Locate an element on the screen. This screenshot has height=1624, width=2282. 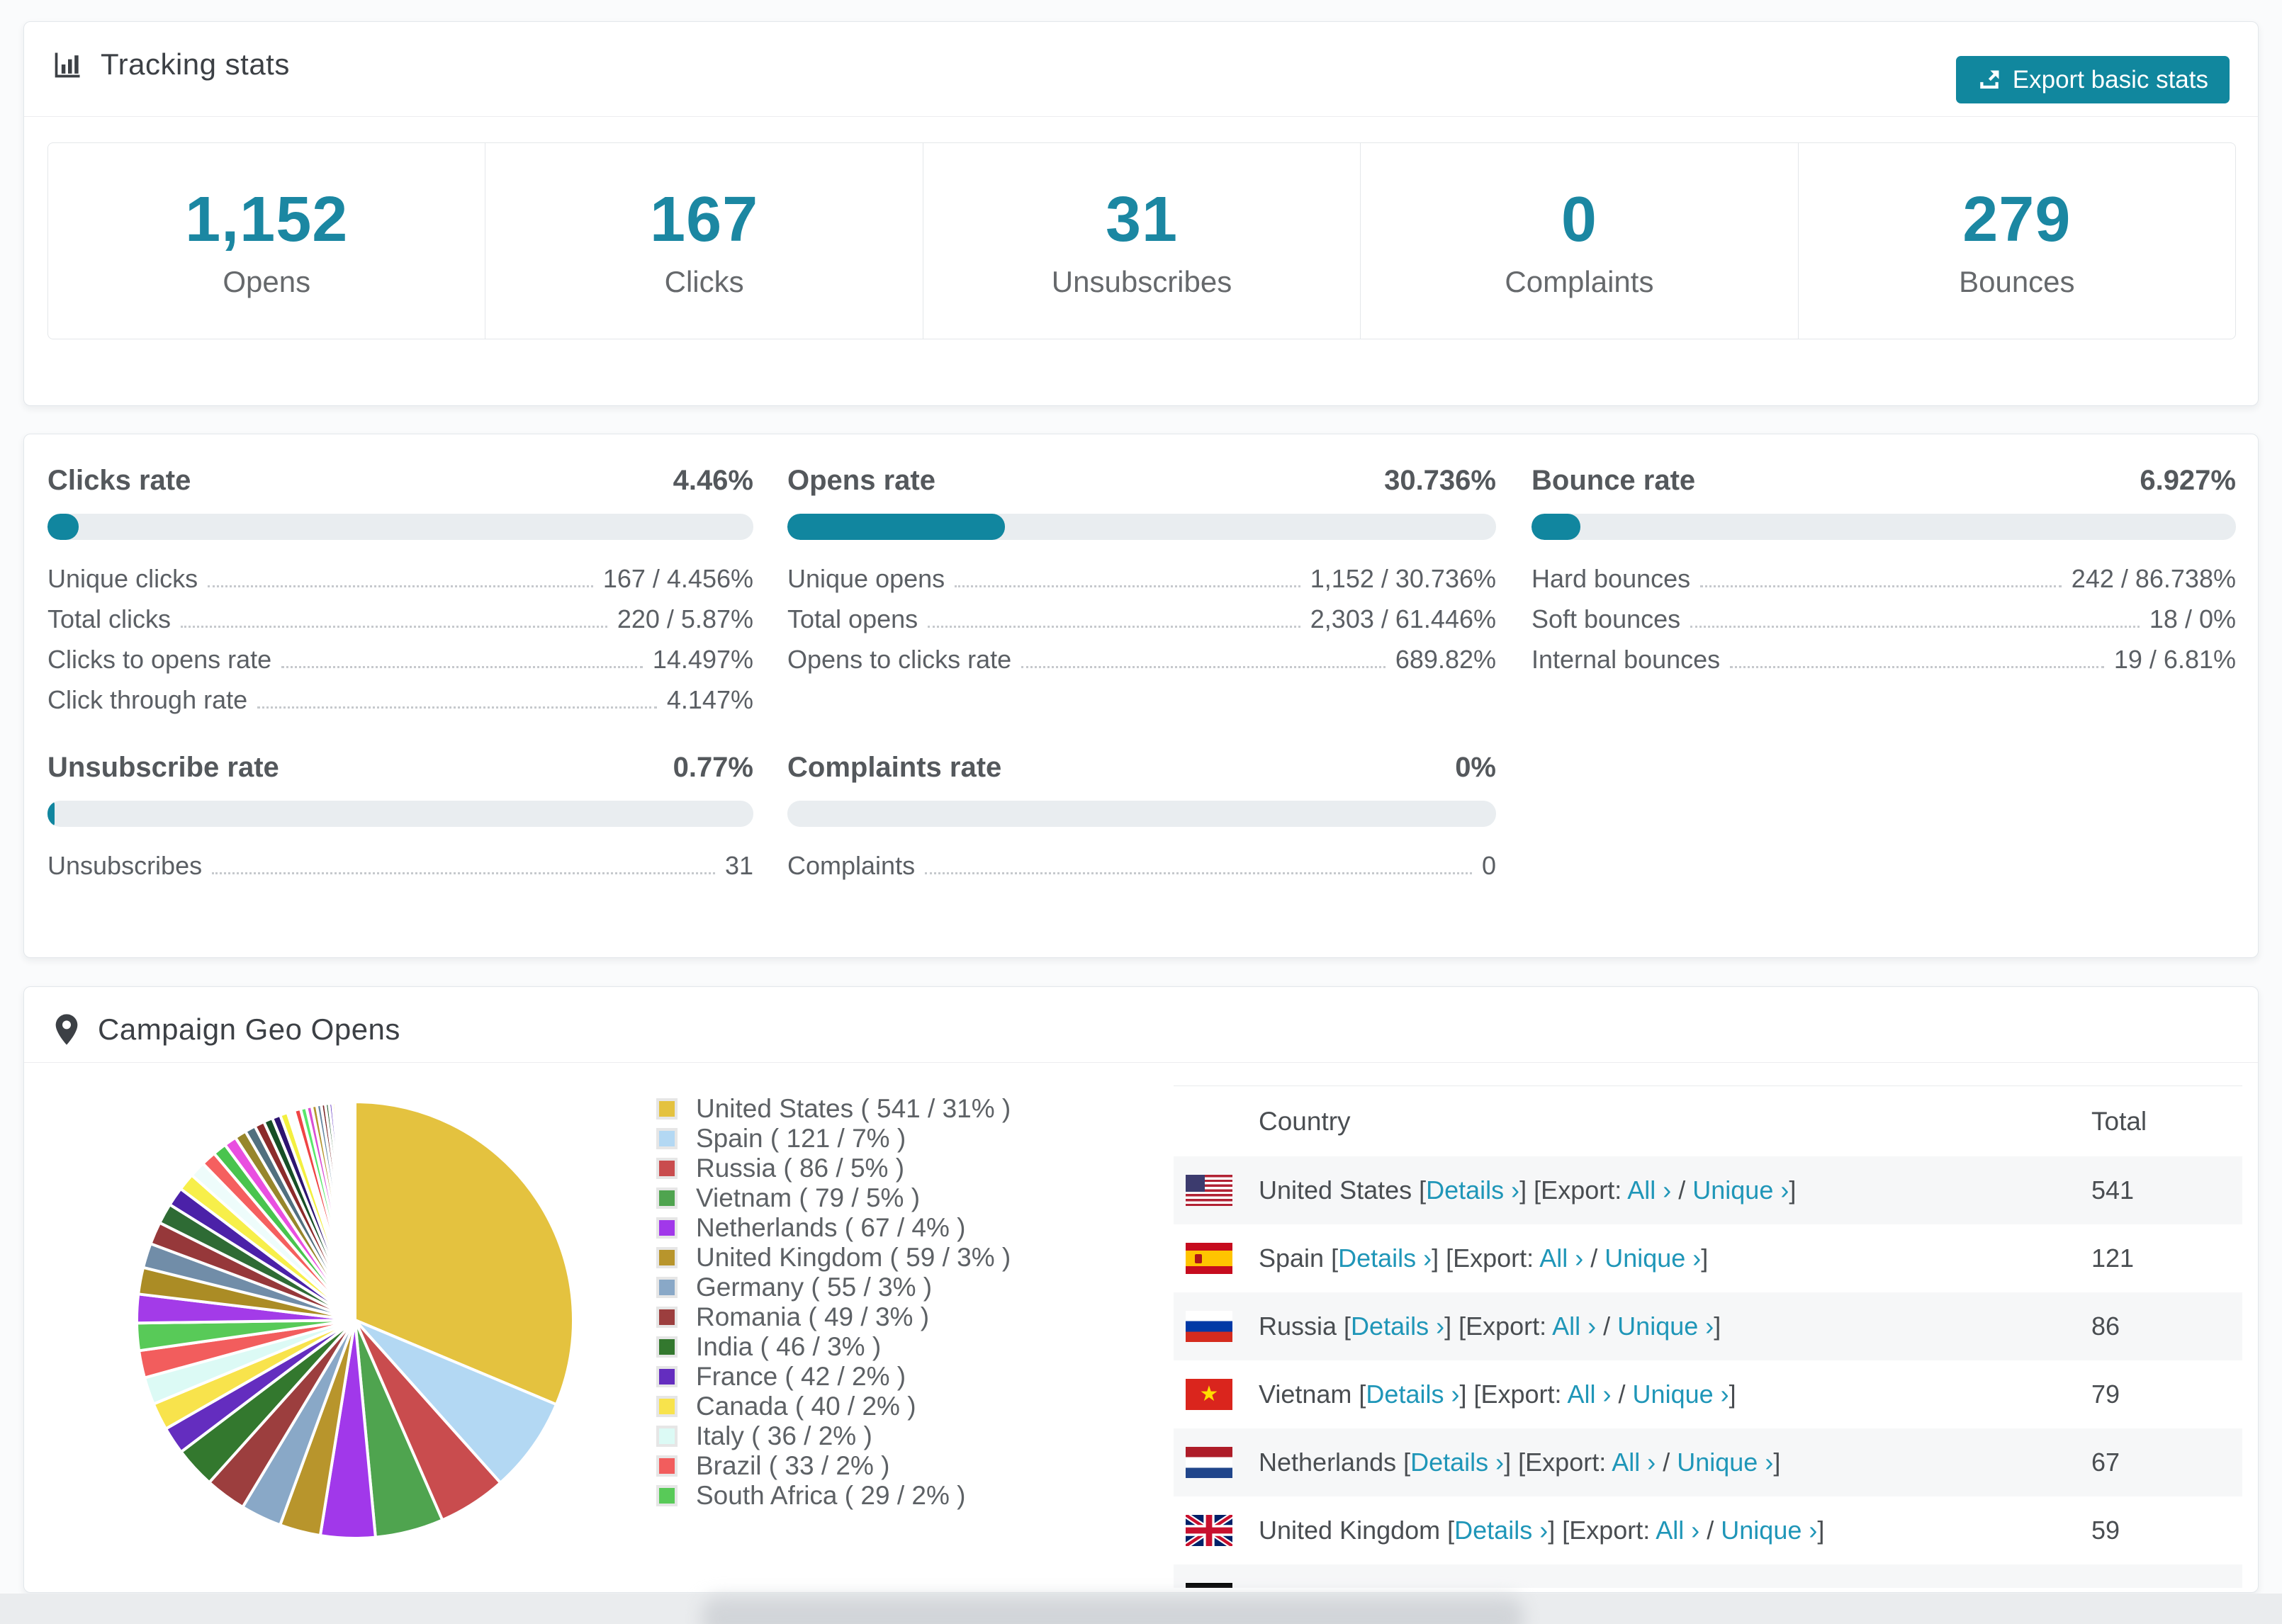
geo-opens-pie-chart is located at coordinates (355, 1320).